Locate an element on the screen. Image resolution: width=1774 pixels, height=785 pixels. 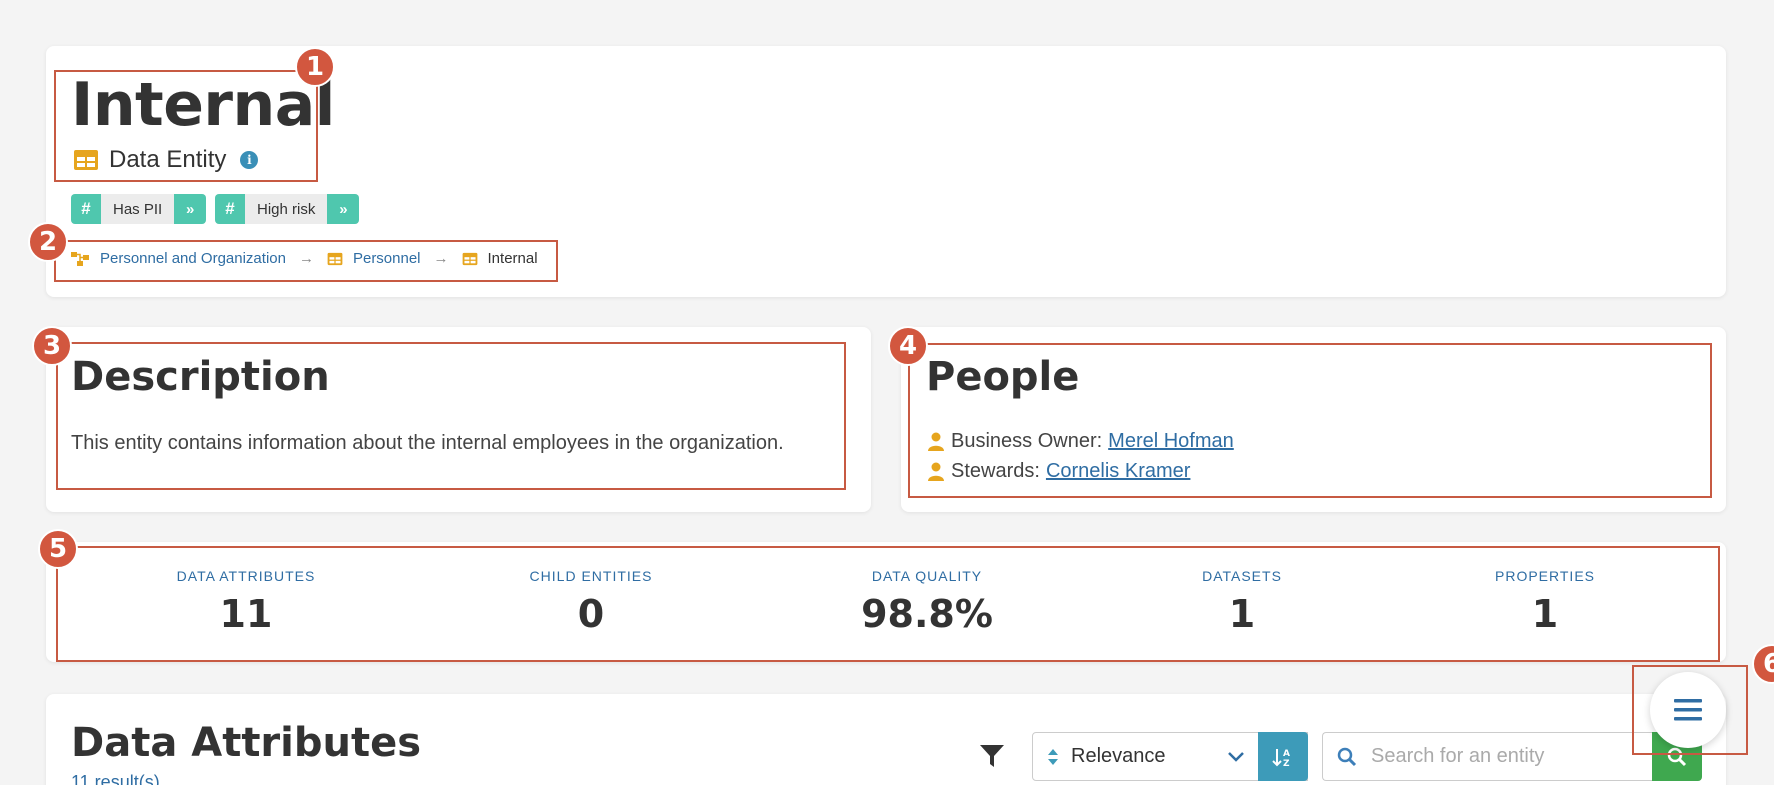
annotation-badge: 4 is located at coordinates (908, 346).